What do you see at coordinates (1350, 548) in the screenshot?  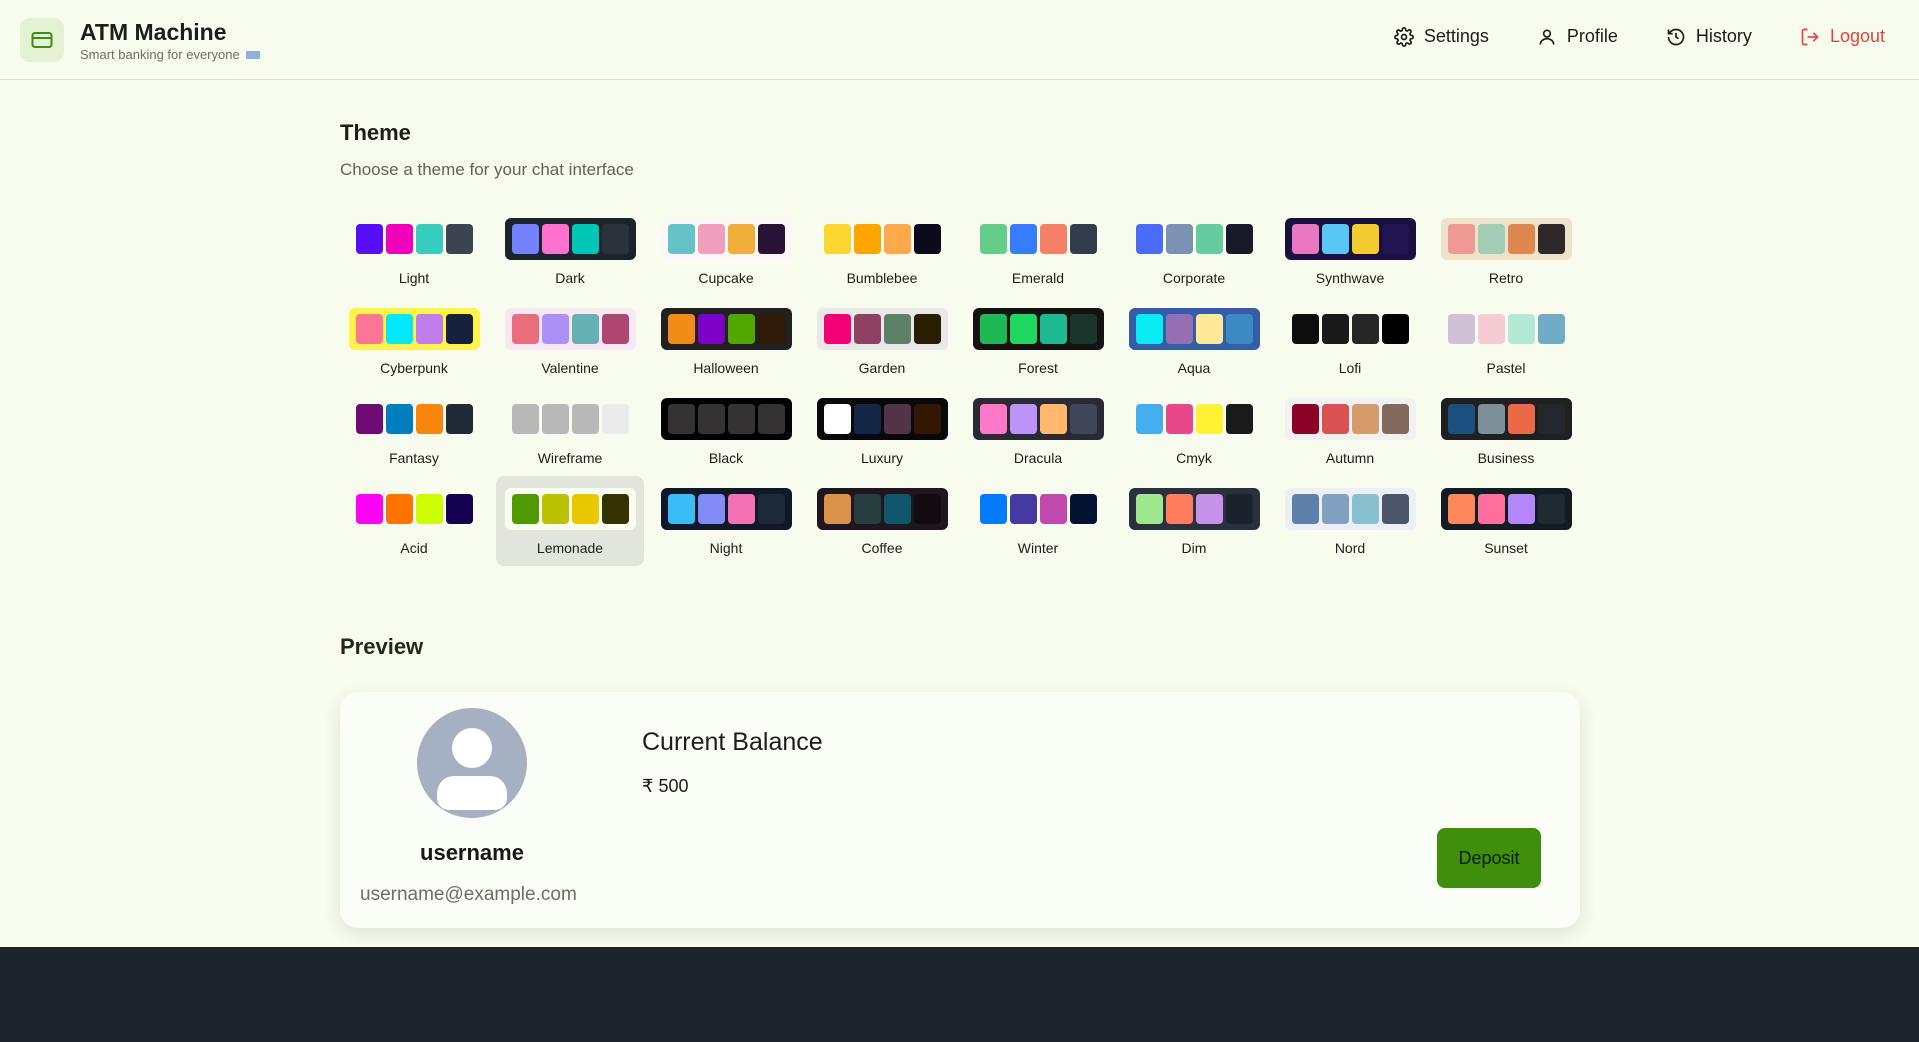 I see `theme-name: Nord` at bounding box center [1350, 548].